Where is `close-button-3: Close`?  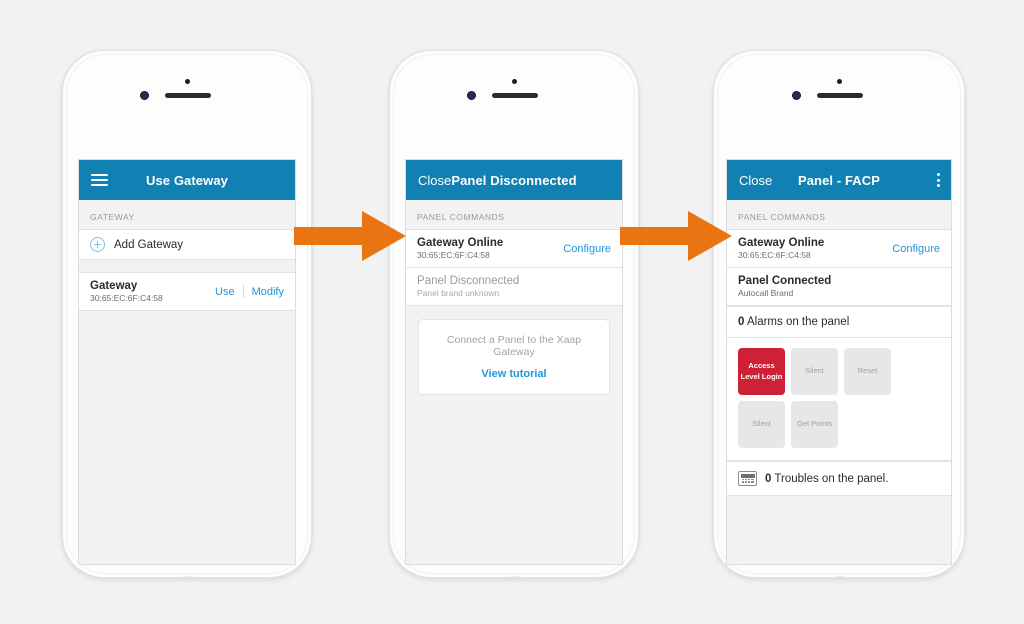
close-button-3: Close is located at coordinates (755, 180).